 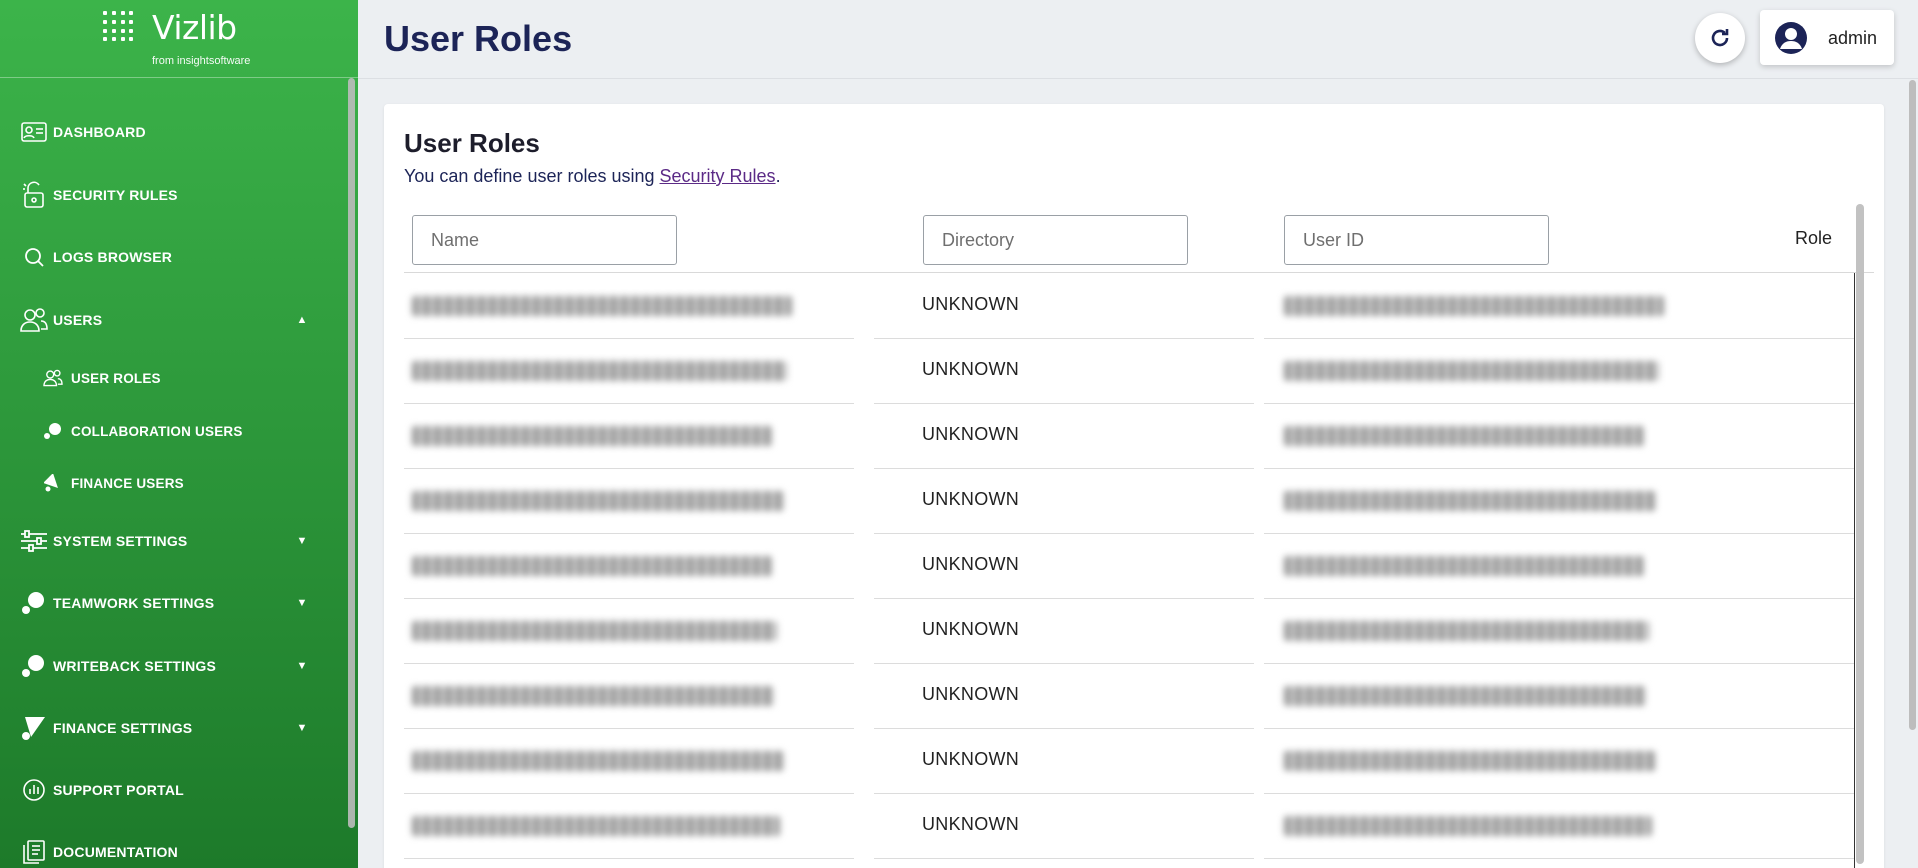 What do you see at coordinates (778, 176) in the screenshot?
I see `card-desc-suffix: .` at bounding box center [778, 176].